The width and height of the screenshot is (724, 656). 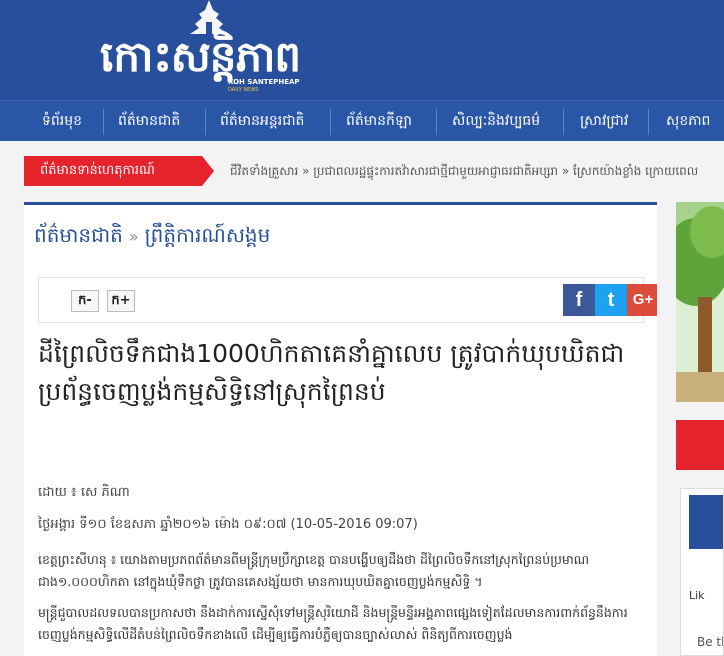 What do you see at coordinates (113, 171) in the screenshot?
I see `breaking-news-label: ព័ត៌មានទាន់ហេតុការណ៍` at bounding box center [113, 171].